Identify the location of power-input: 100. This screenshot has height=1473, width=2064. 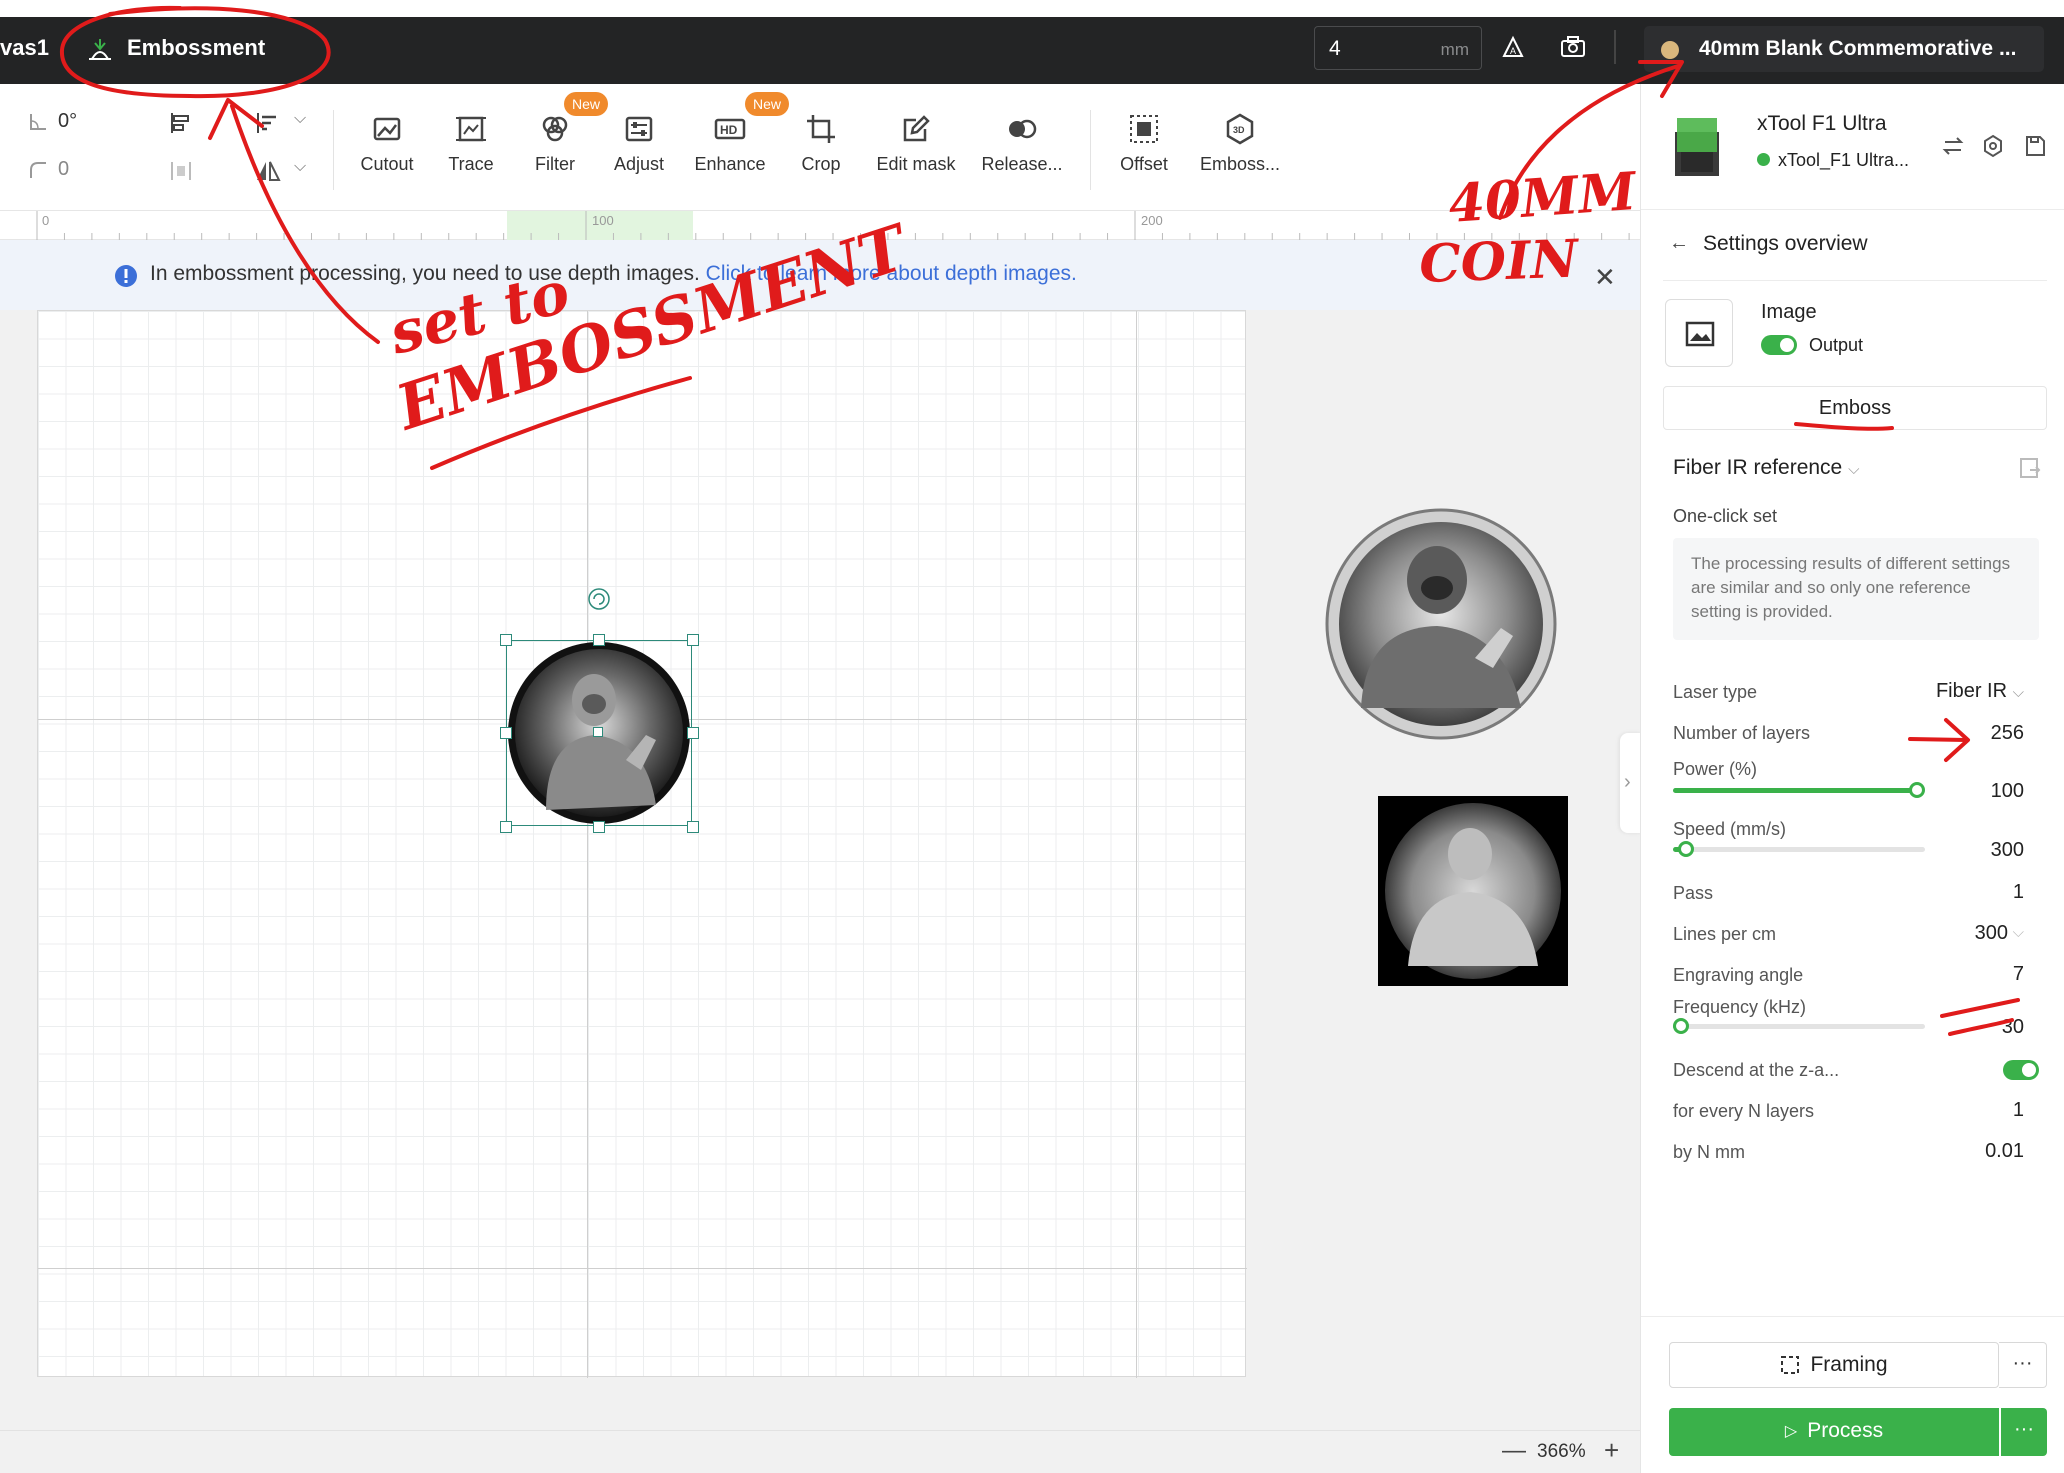
(2007, 791).